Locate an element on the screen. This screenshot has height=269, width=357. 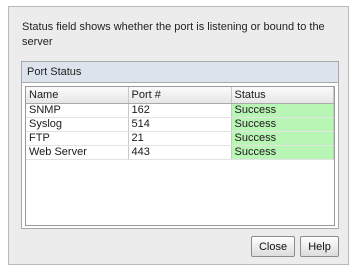
cell-name: Syslog is located at coordinates (77, 124).